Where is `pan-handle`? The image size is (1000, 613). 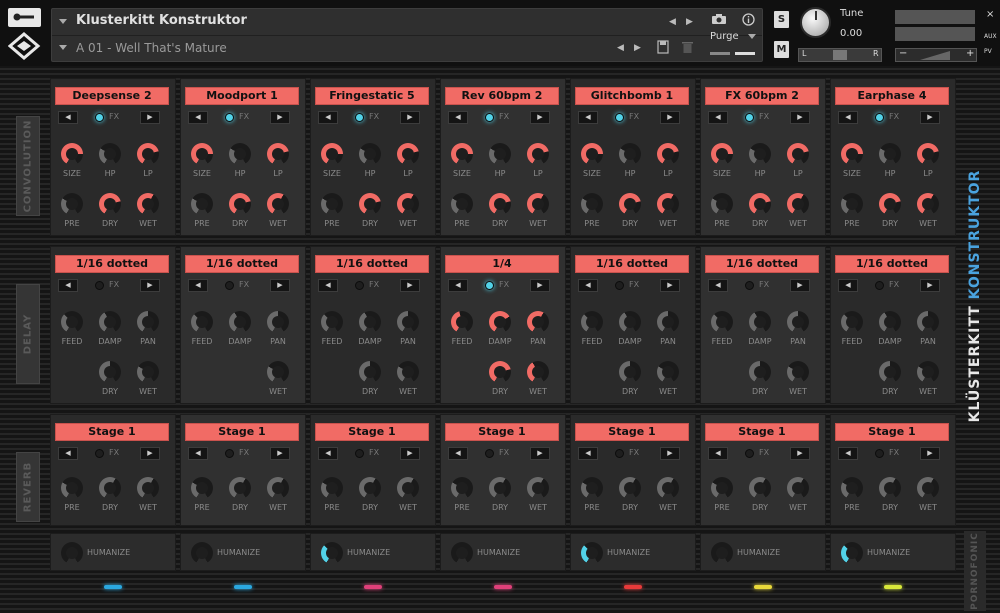
pan-handle is located at coordinates (840, 55).